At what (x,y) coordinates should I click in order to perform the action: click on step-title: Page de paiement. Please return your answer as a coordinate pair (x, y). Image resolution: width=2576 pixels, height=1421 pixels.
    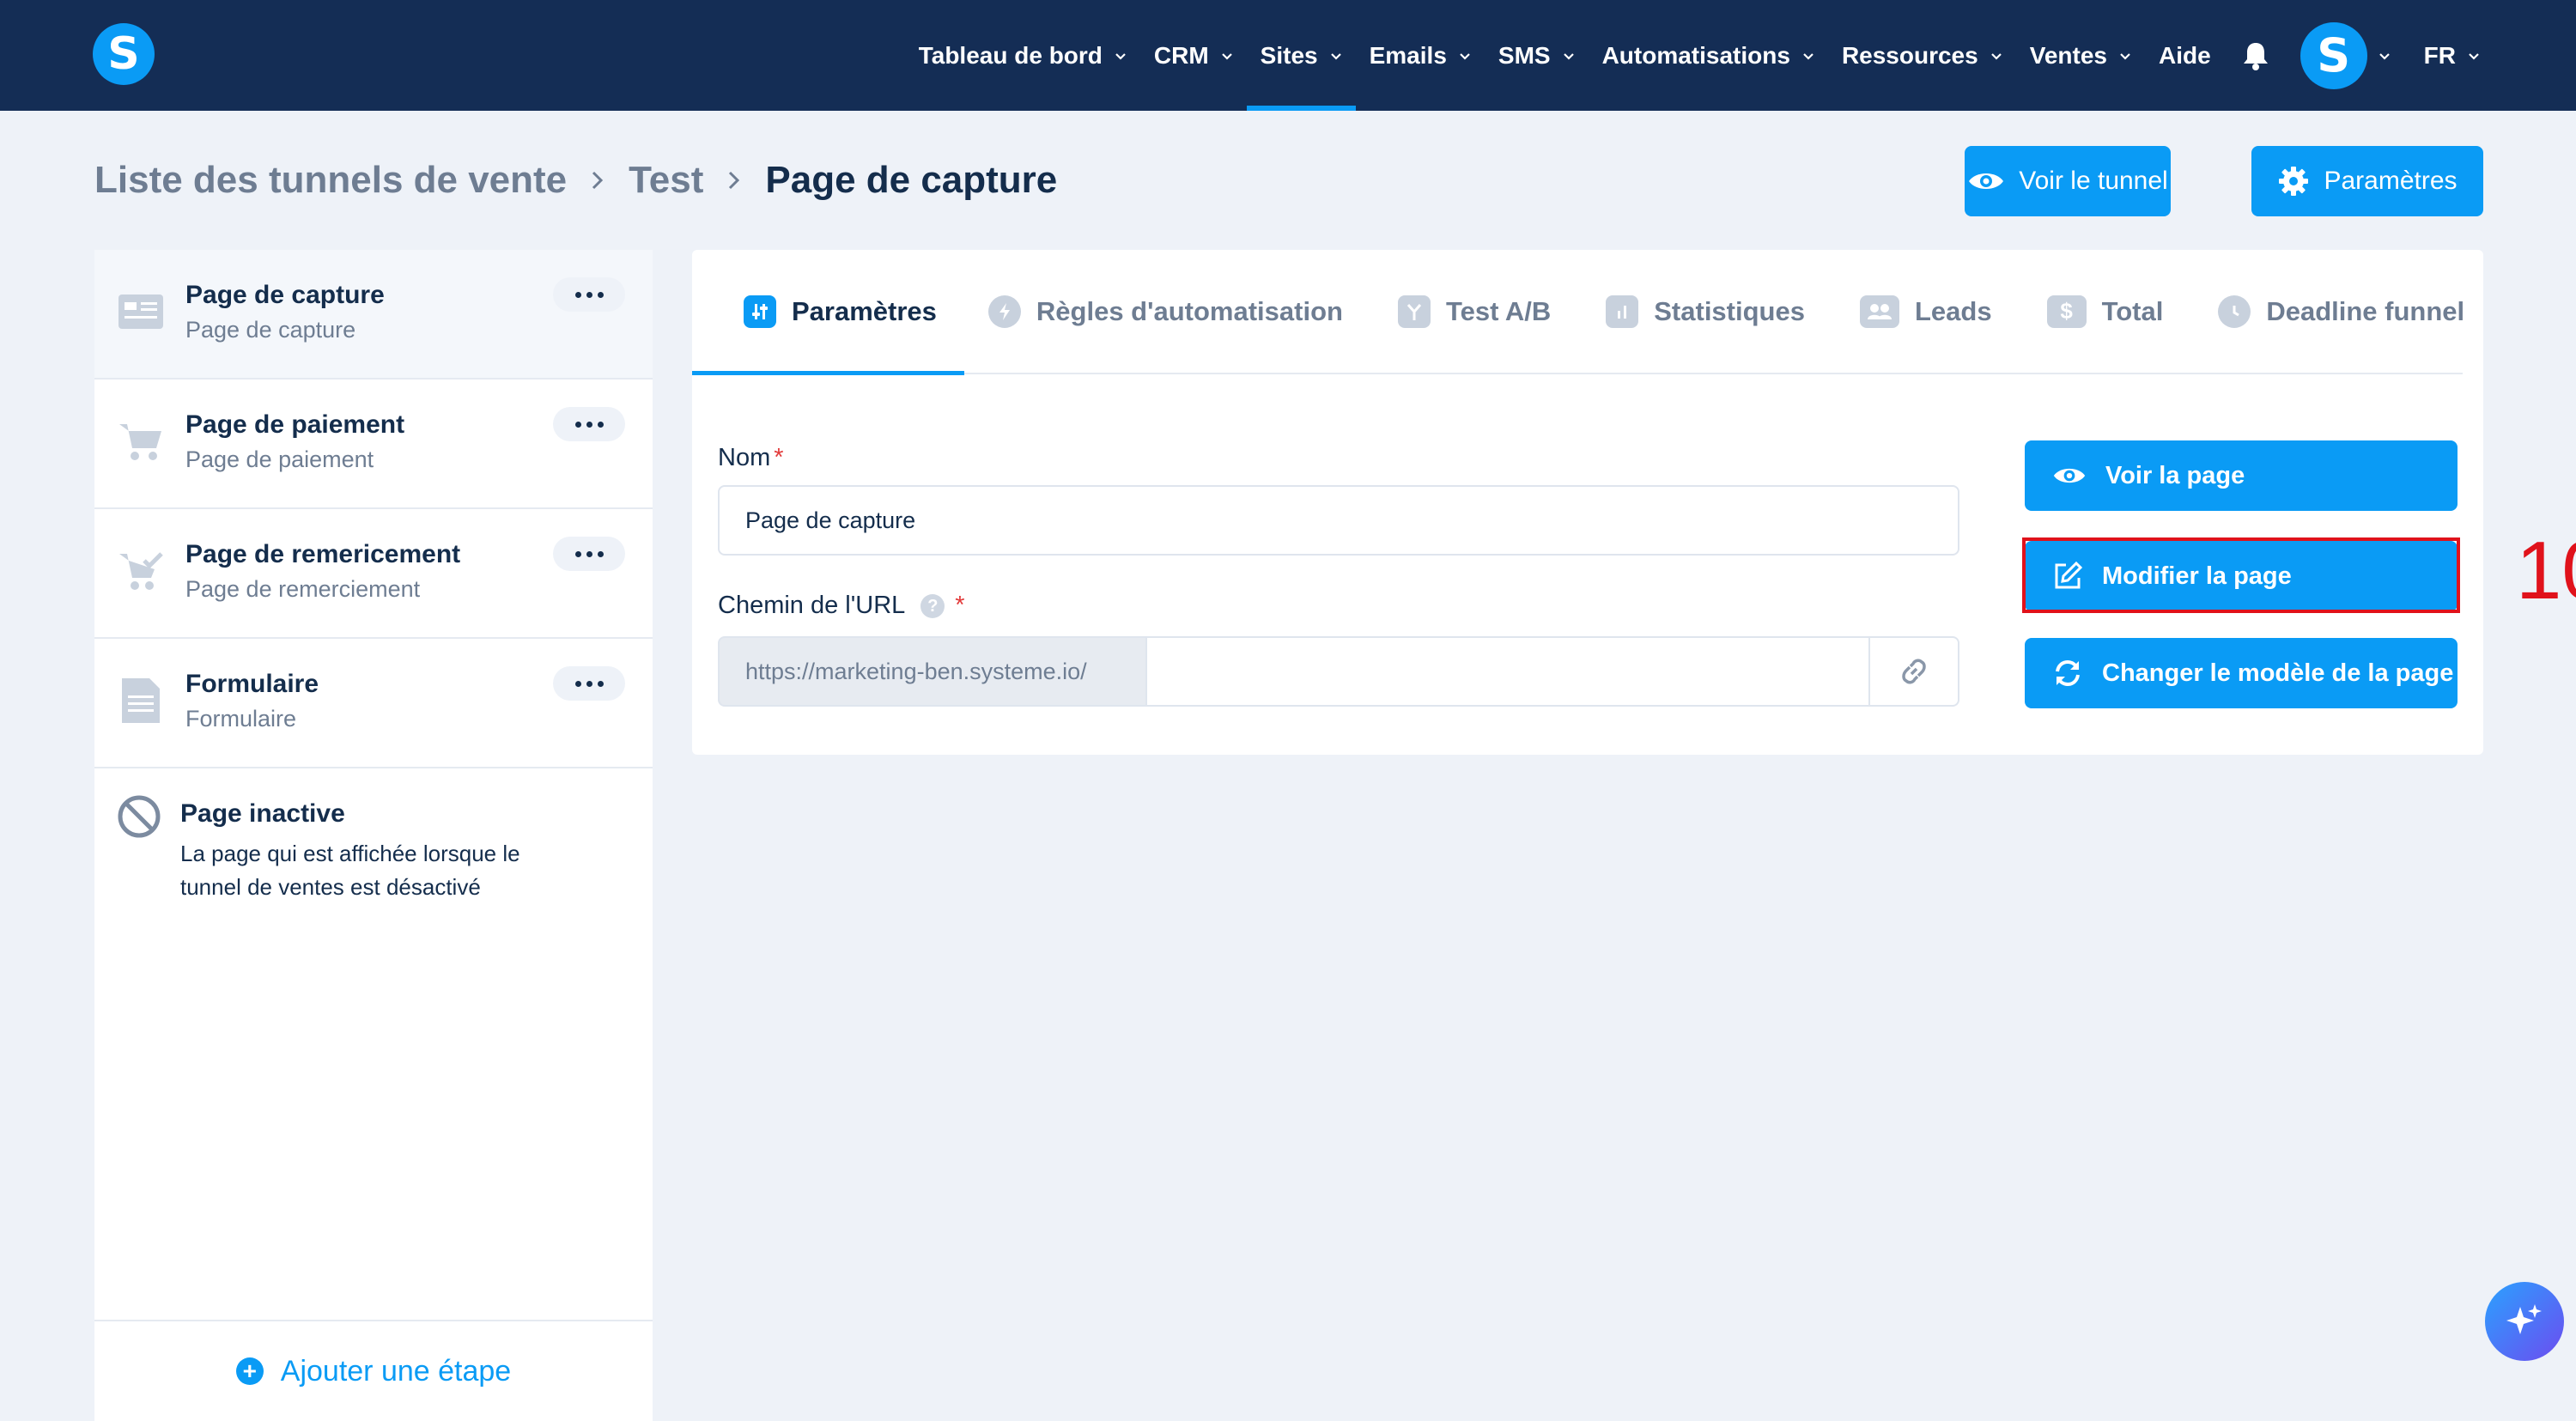
    Looking at the image, I should click on (295, 425).